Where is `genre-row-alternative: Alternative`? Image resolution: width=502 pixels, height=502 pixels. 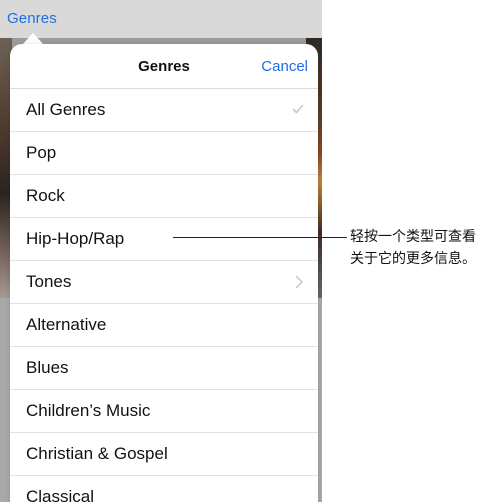
genre-row-alternative: Alternative is located at coordinates (164, 325).